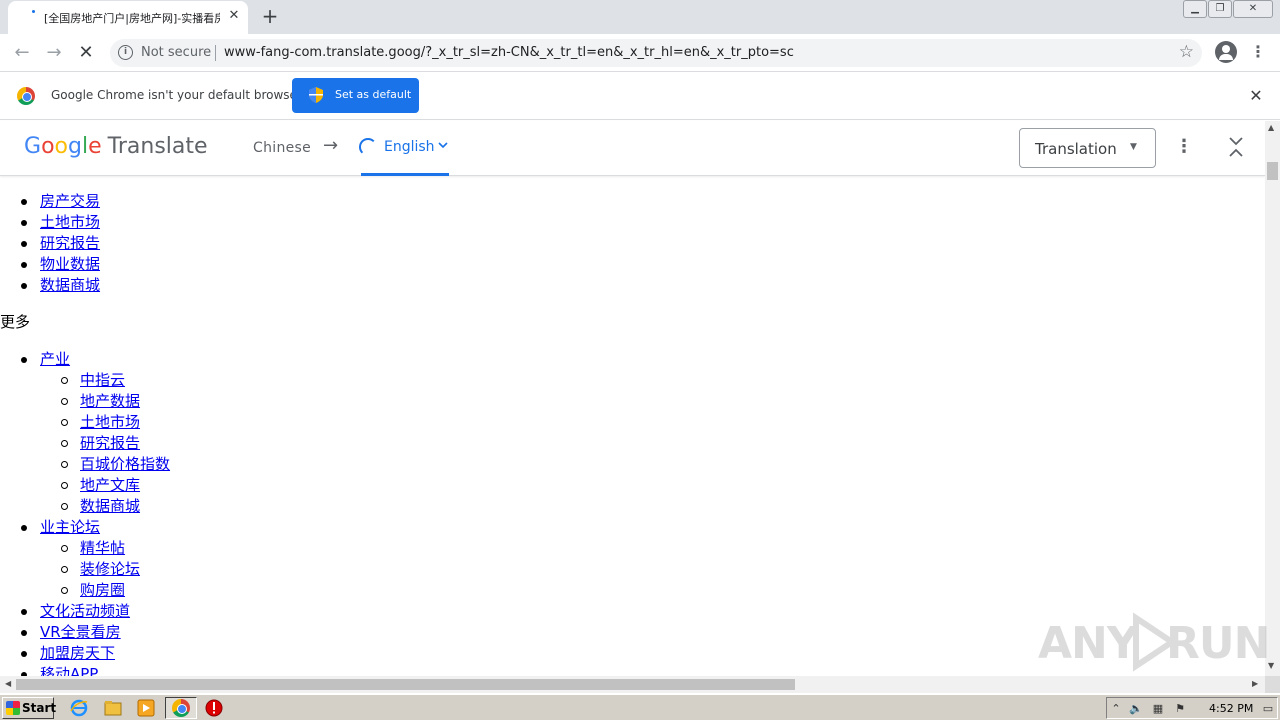 The image size is (1280, 720). I want to click on internet-explorer-icon, so click(79, 708).